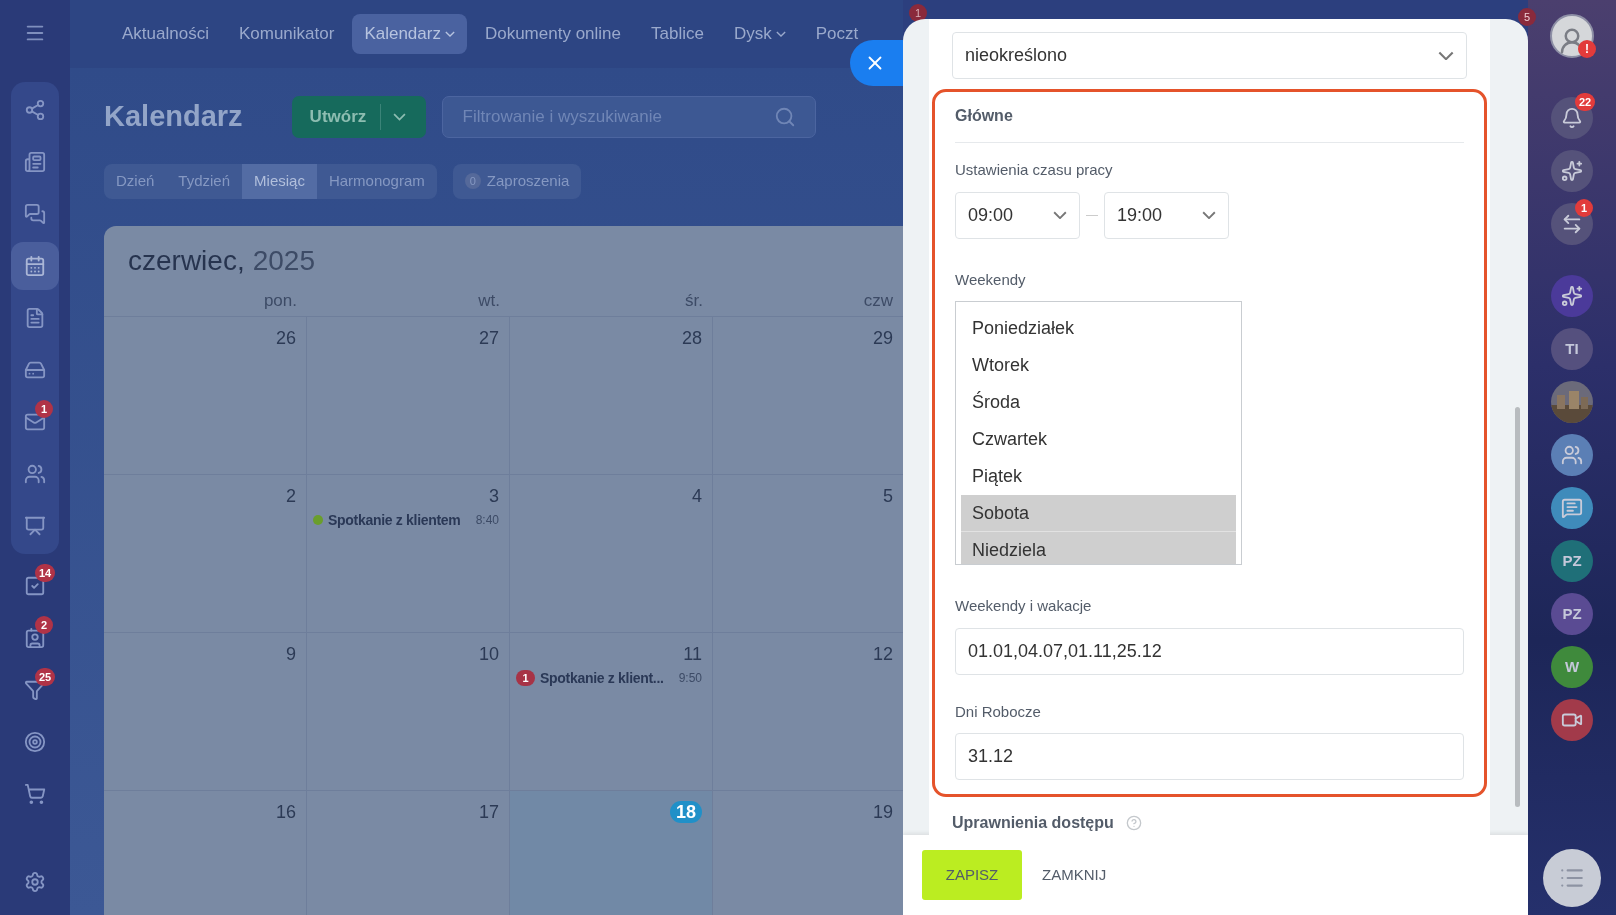 This screenshot has width=1616, height=915. I want to click on day-cell: 2, so click(205, 553).